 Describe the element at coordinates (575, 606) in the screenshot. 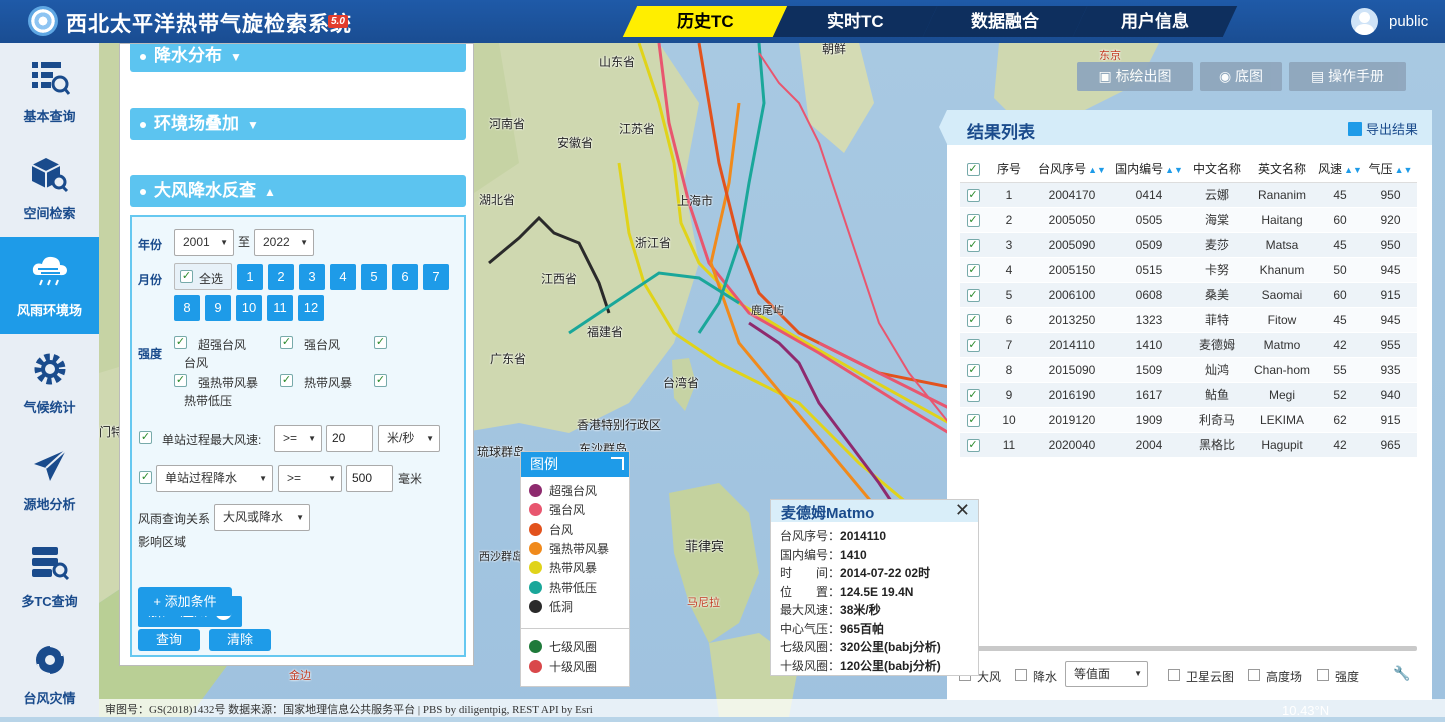

I see `legend-item: 低洞` at that location.